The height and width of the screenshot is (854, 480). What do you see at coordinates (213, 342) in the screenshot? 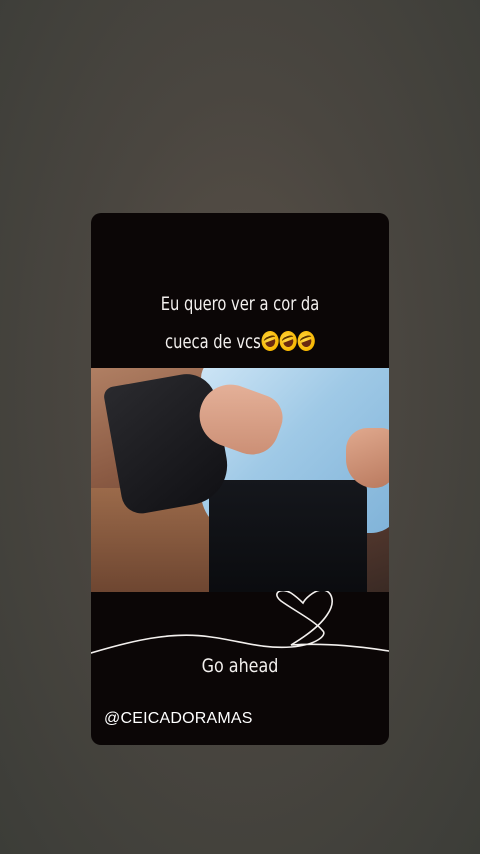
I see `caption-line-2-text: cueca de vcs` at bounding box center [213, 342].